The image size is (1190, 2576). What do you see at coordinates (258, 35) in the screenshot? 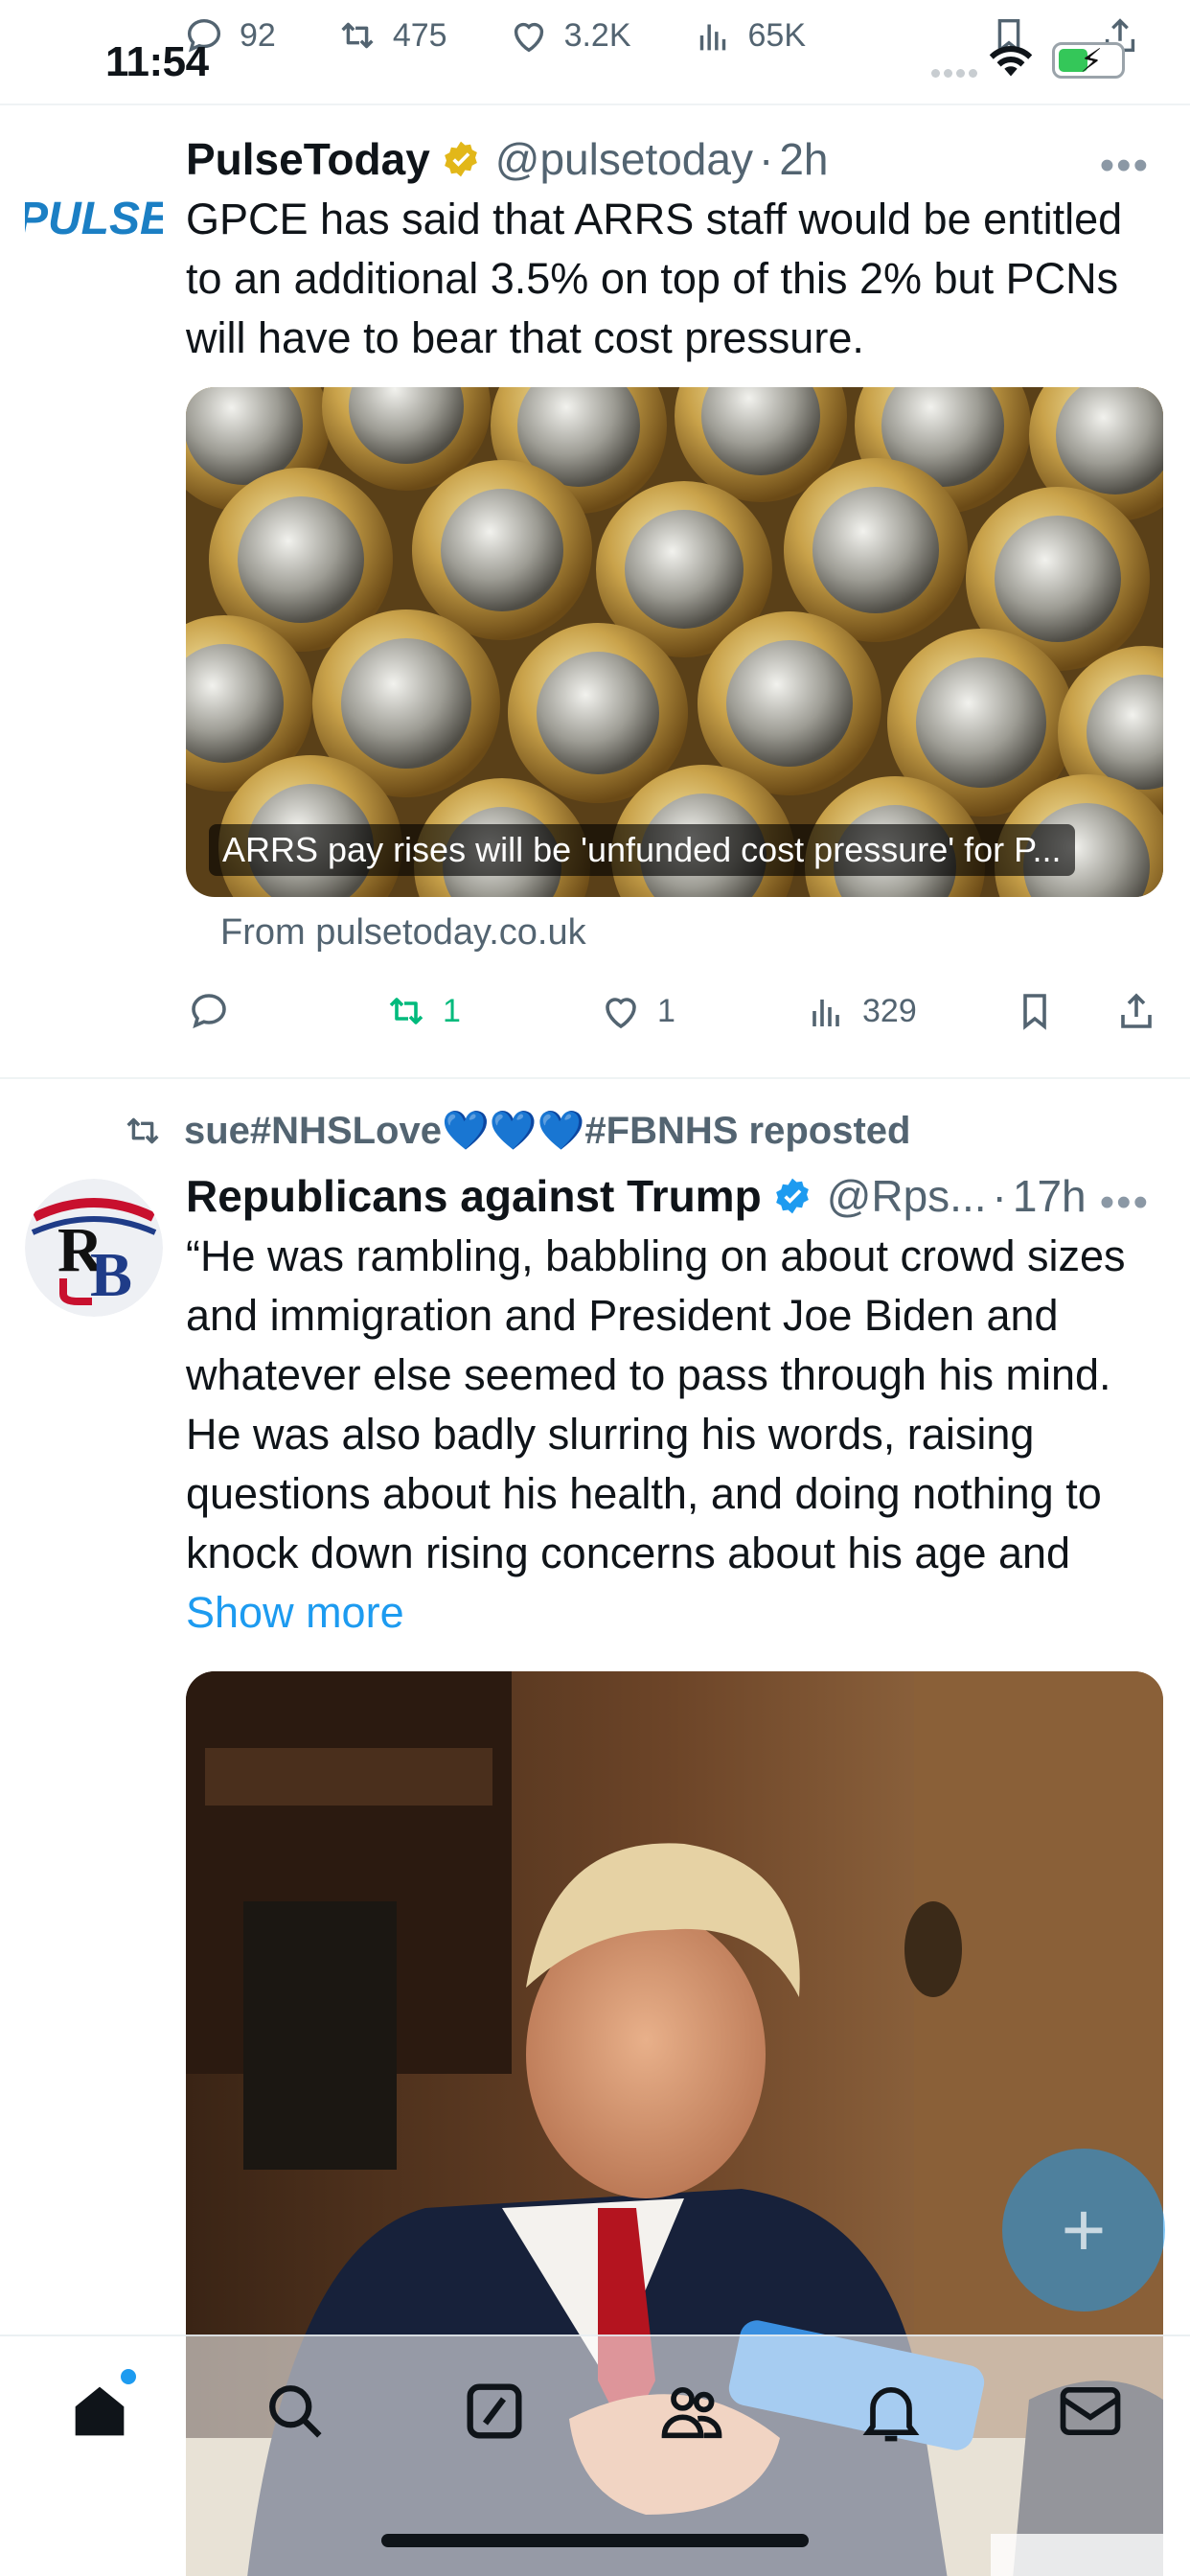
I see `previous-reply-count: 92` at bounding box center [258, 35].